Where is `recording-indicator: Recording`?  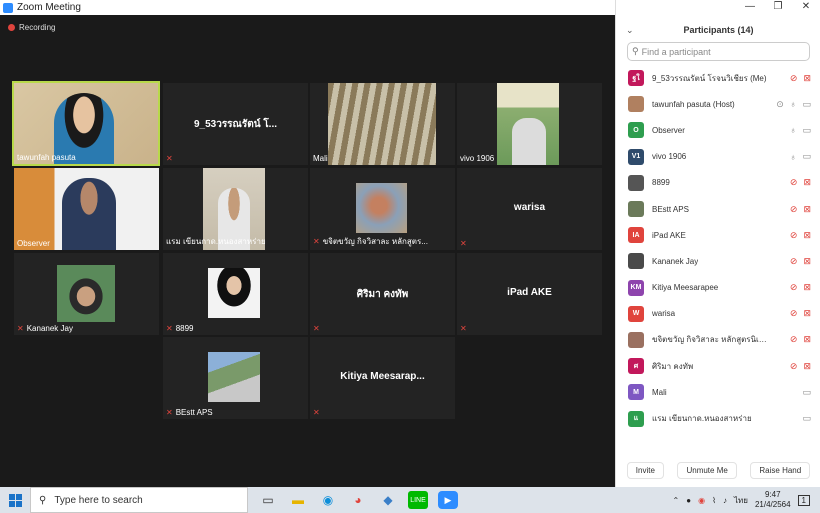
recording-indicator: Recording is located at coordinates (31, 27).